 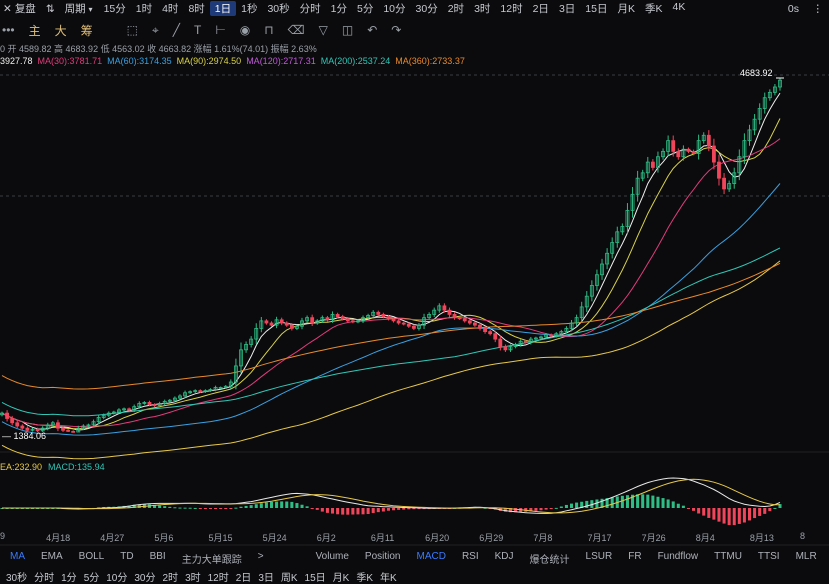 What do you see at coordinates (266, 576) in the screenshot?
I see `bottom-timeframe: 3日` at bounding box center [266, 576].